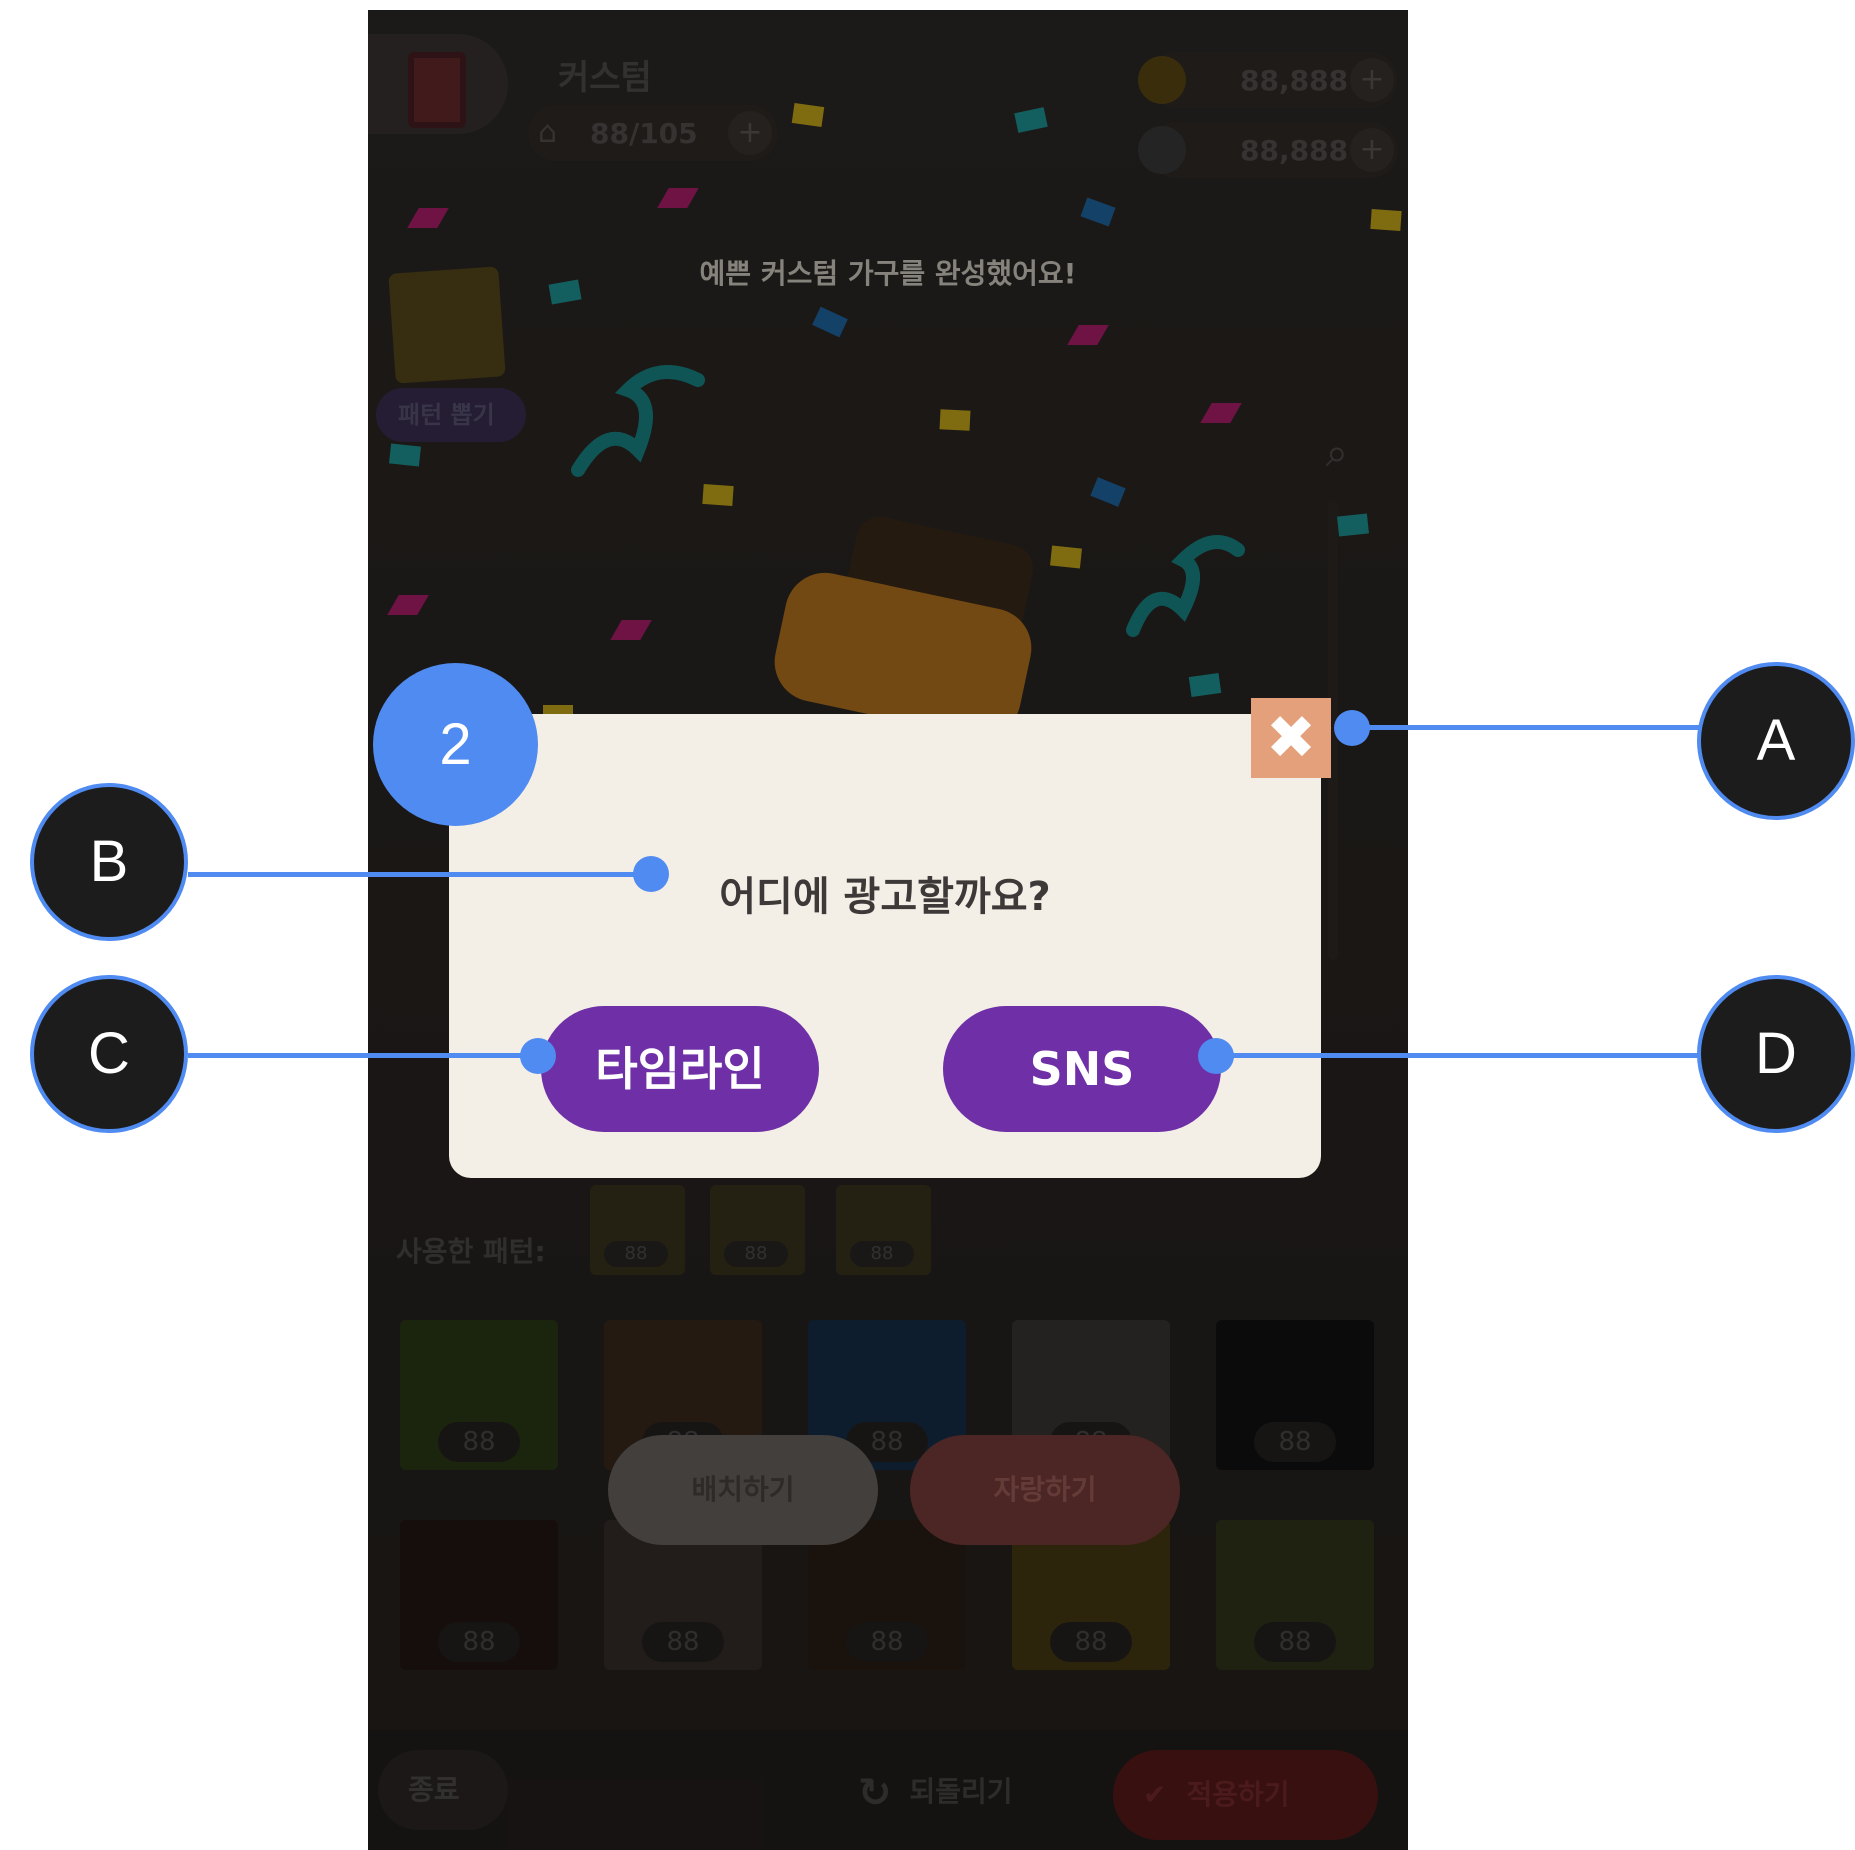  I want to click on callout-c-dot, so click(538, 1056).